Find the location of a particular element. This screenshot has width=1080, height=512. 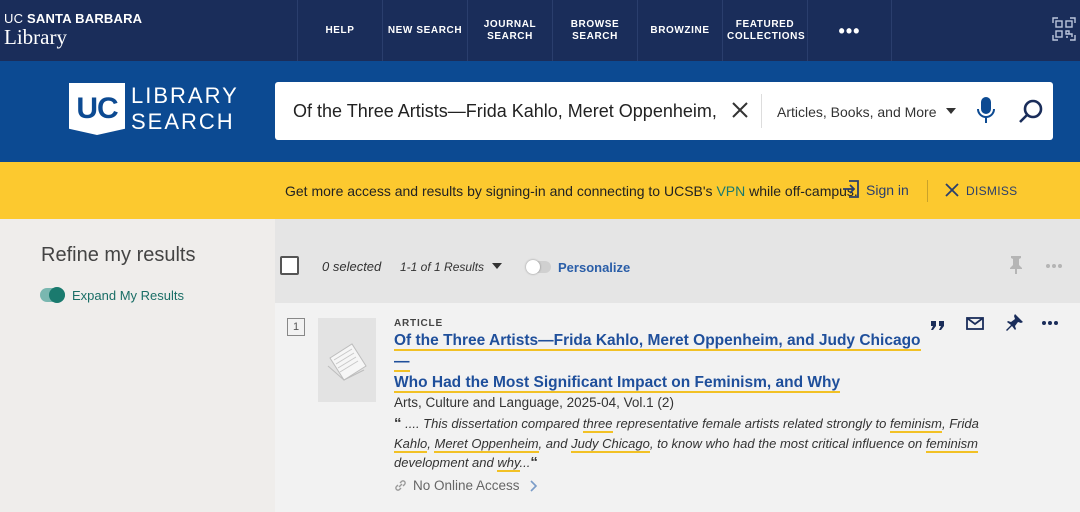

availability-text: No Online Access is located at coordinates (466, 485).